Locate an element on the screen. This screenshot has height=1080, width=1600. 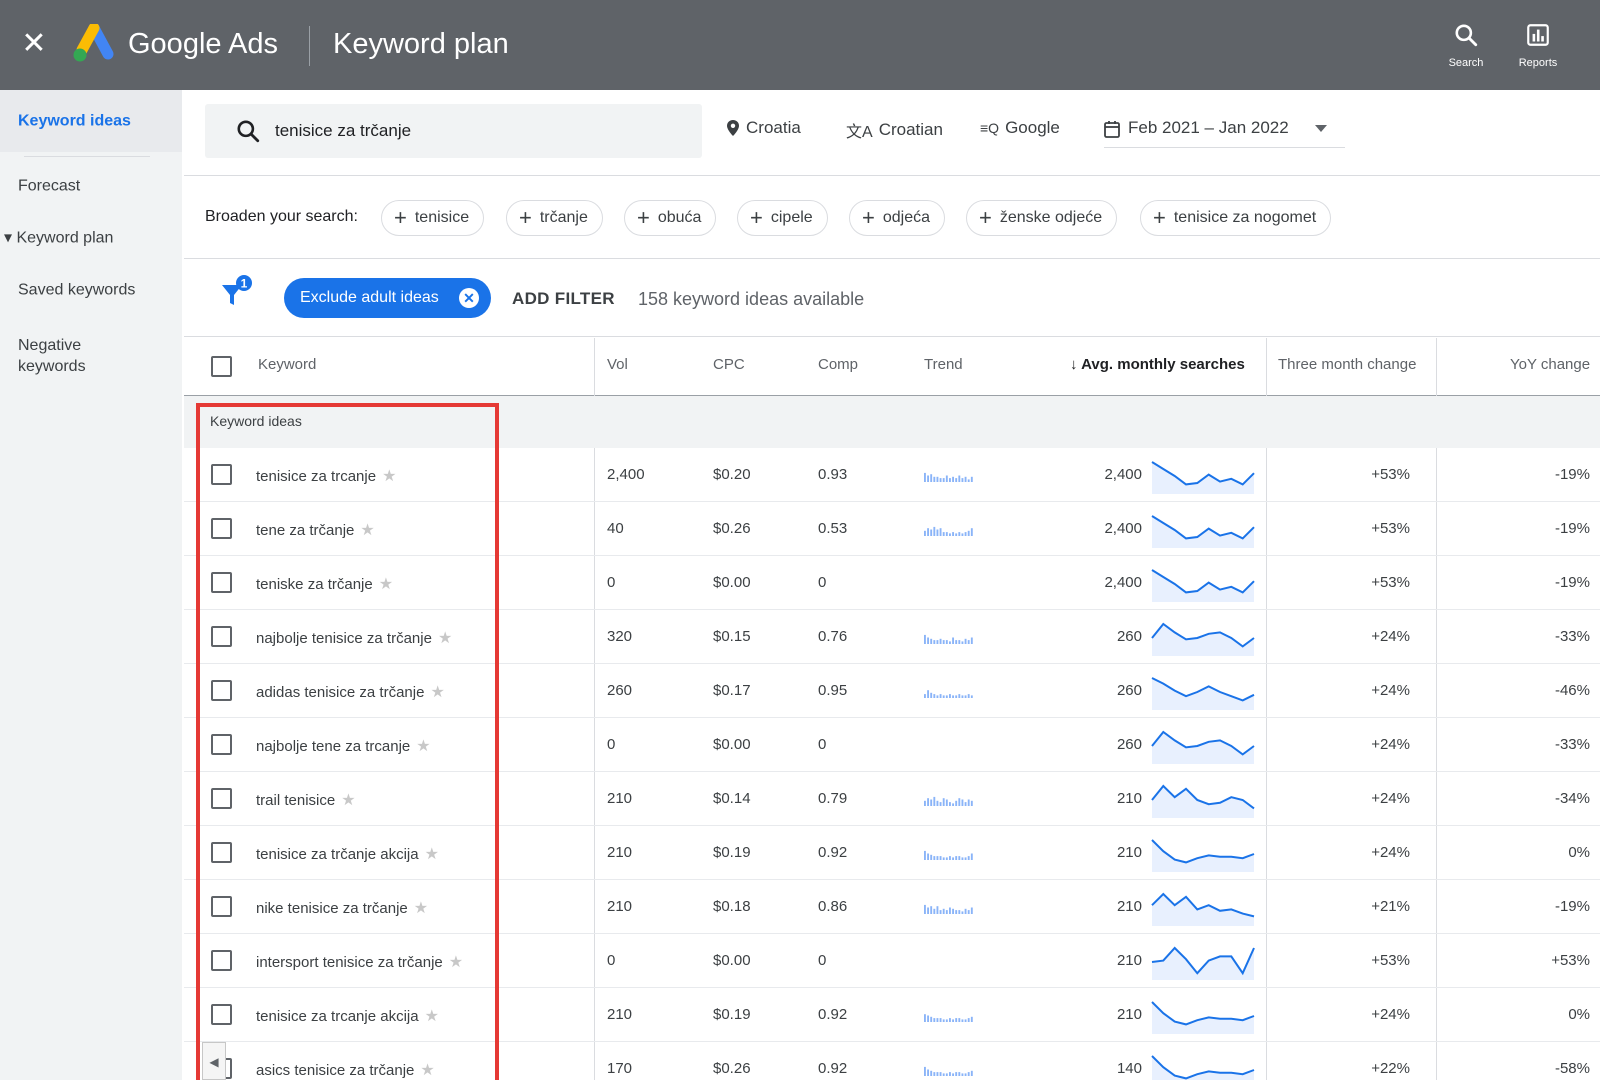
keyword-cell: najbolje tenisice za trčanje ★ is located at coordinates (354, 638).